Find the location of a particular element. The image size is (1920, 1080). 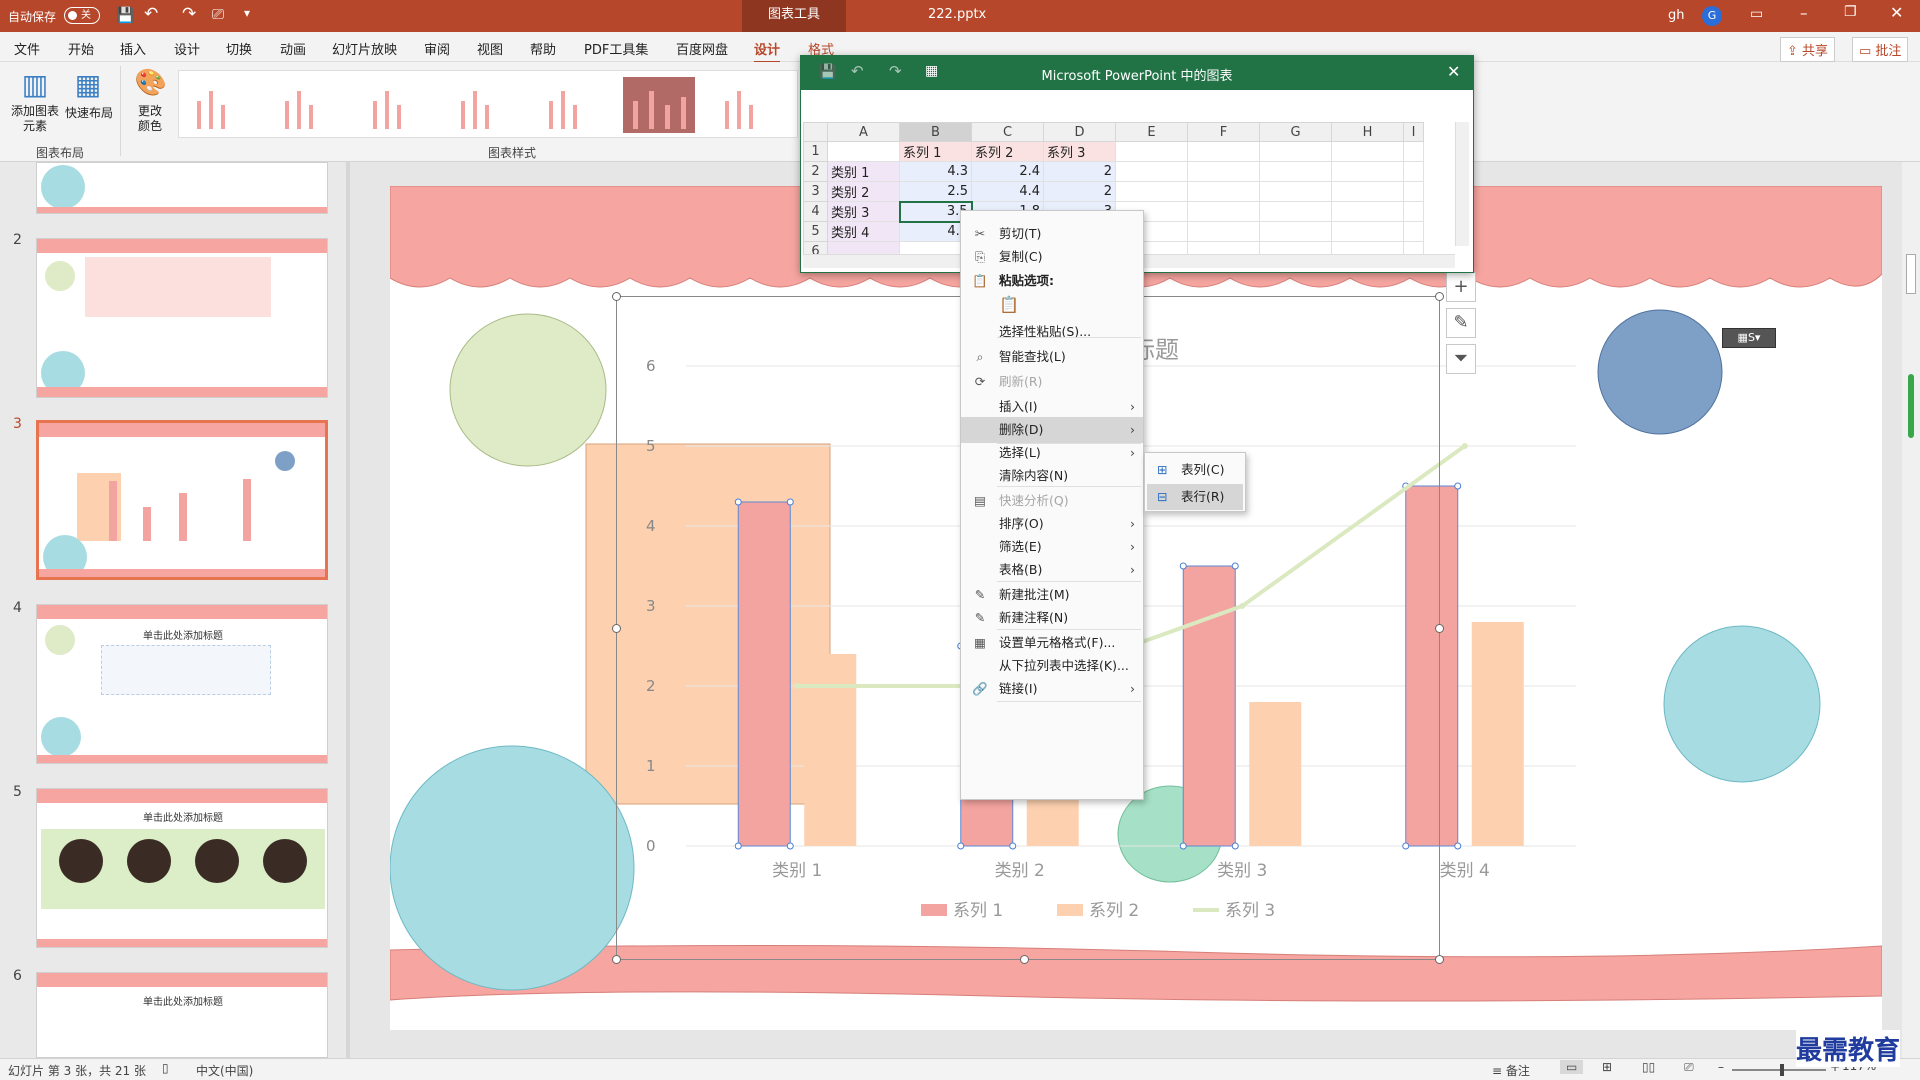

menu-baidu: 百度网盘 is located at coordinates (702, 48).